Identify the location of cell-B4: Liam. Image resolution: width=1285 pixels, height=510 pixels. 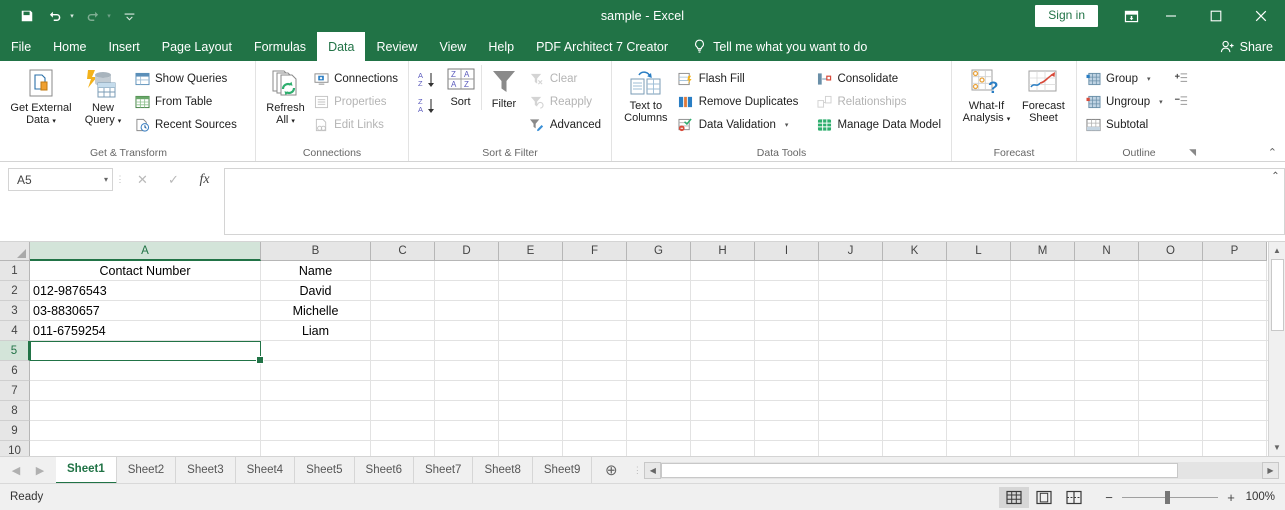
(316, 330).